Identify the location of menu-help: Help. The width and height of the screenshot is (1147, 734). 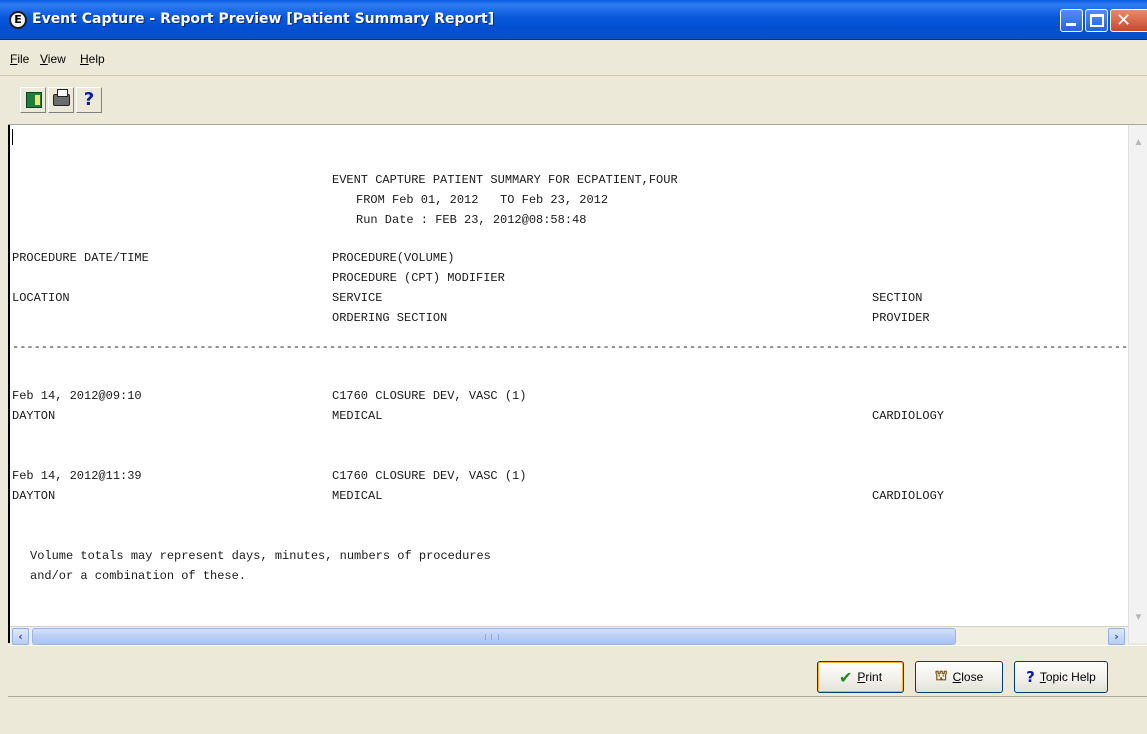
(92, 59).